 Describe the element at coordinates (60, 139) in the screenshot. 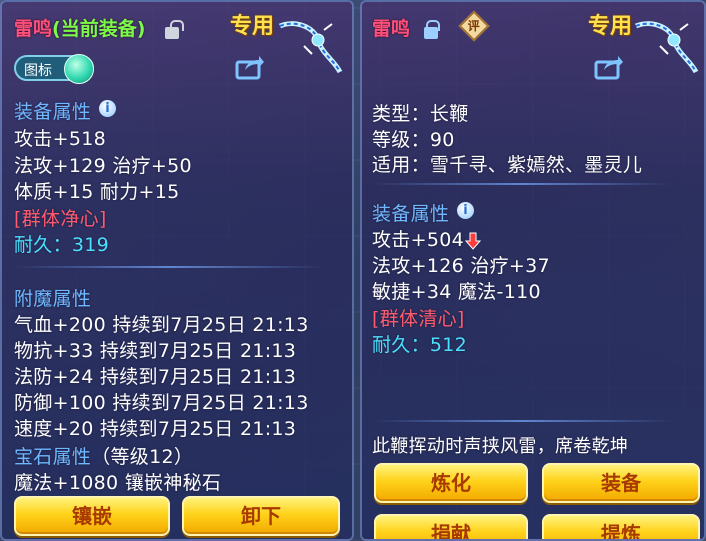

I see `stat-line: 攻击+518` at that location.